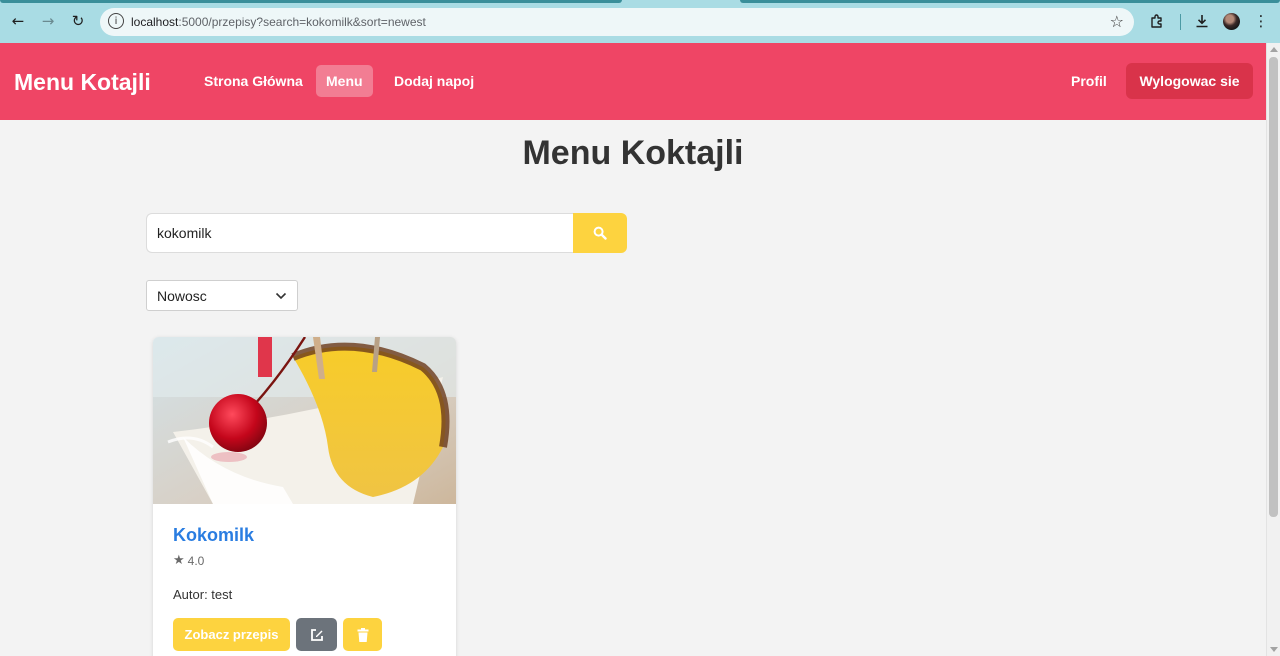 This screenshot has height=656, width=1280. I want to click on cocktail-title: Kokomilk, so click(213, 535).